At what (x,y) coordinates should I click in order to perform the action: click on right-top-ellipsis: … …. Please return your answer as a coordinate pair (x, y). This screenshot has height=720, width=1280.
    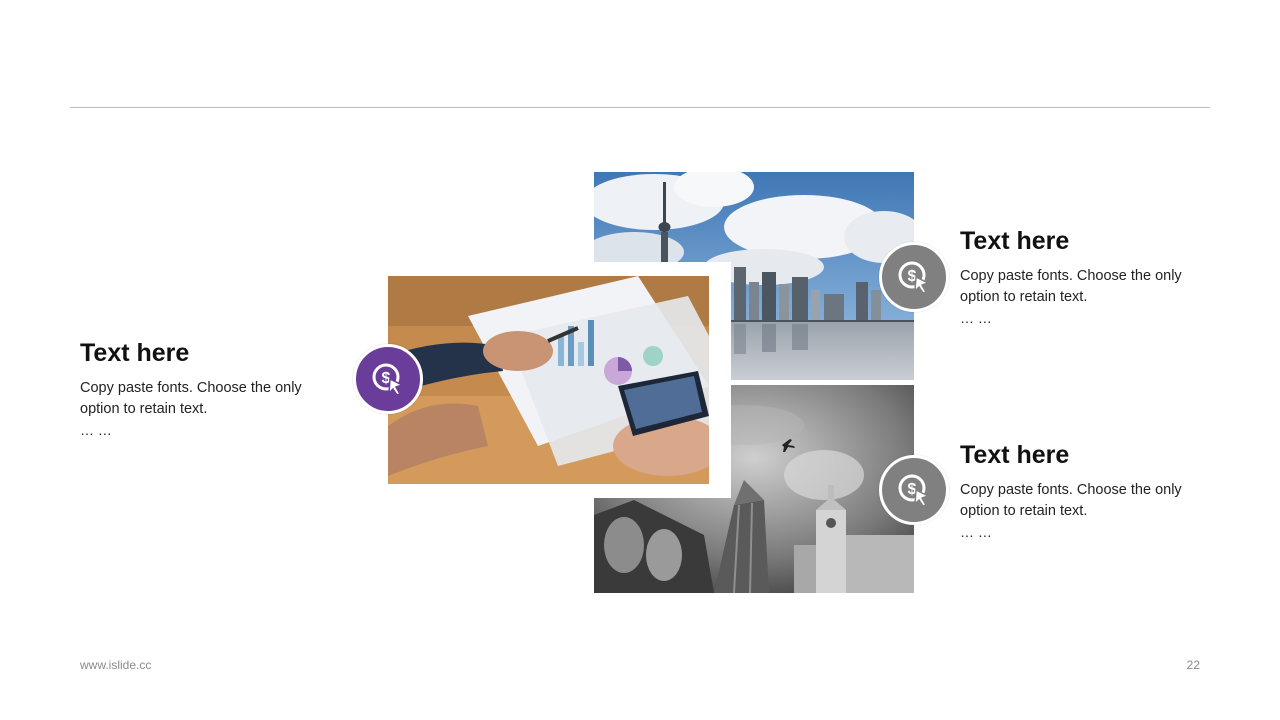
    Looking at the image, I should click on (976, 318).